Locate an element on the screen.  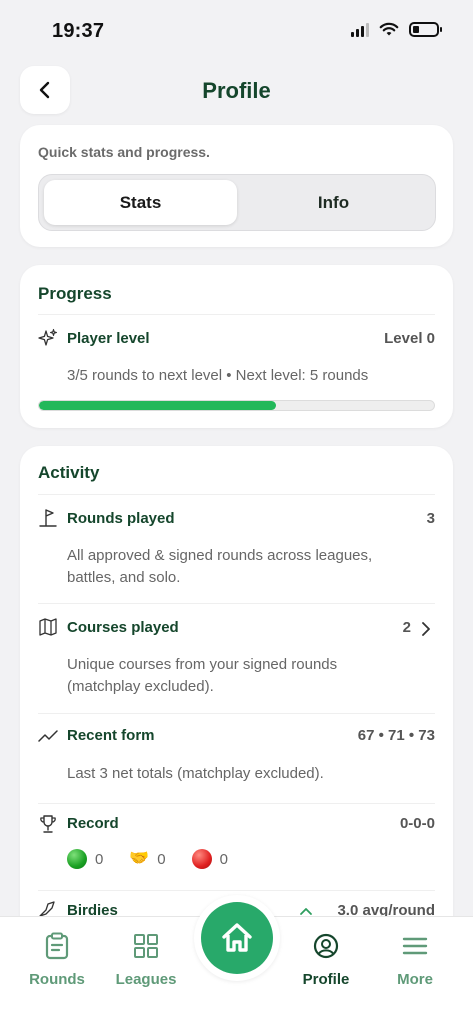
nav-rounds: Rounds is located at coordinates (57, 959).